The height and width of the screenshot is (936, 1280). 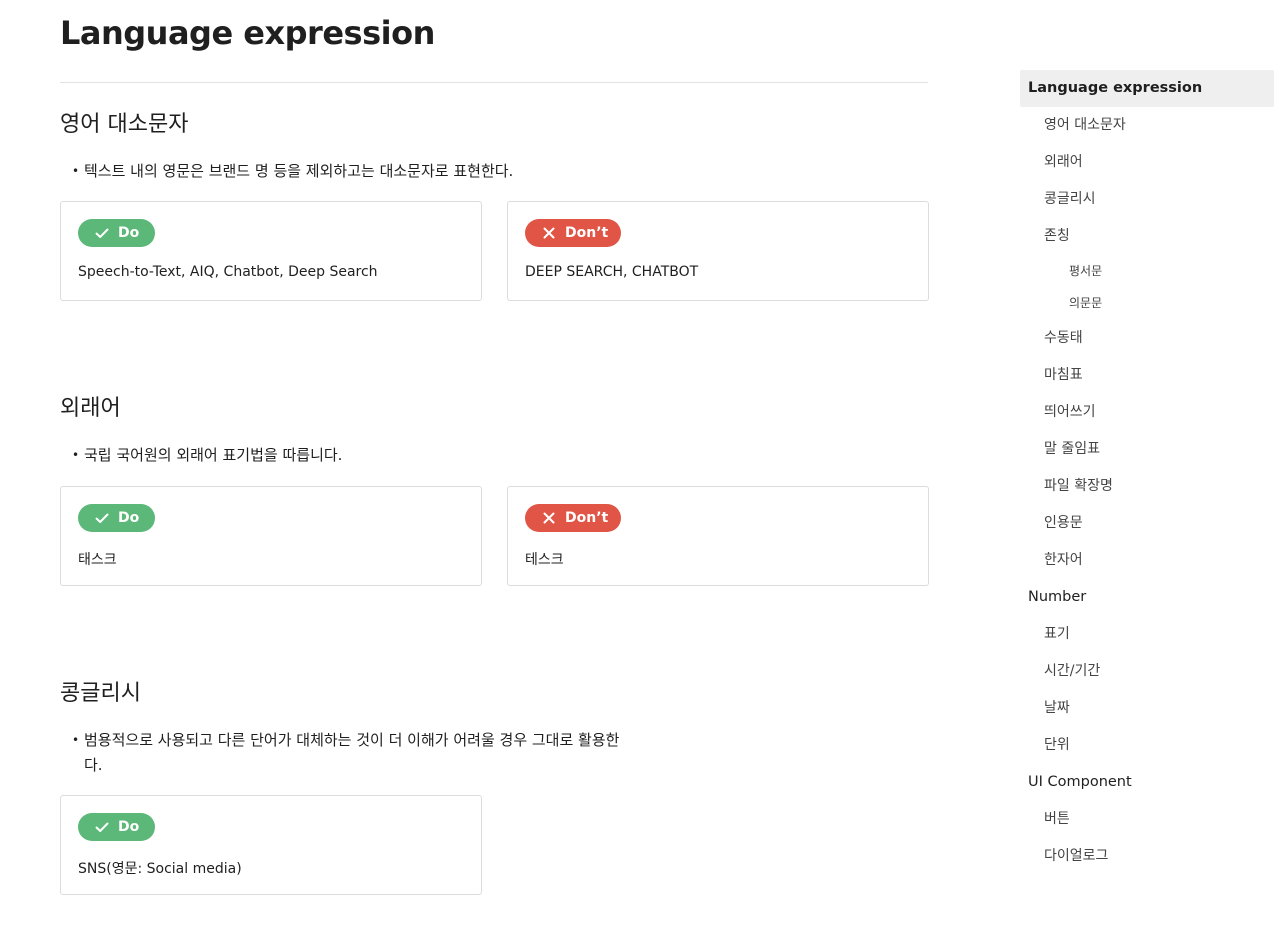 What do you see at coordinates (1147, 856) in the screenshot?
I see `toc-item-dialog: 다이얼로그` at bounding box center [1147, 856].